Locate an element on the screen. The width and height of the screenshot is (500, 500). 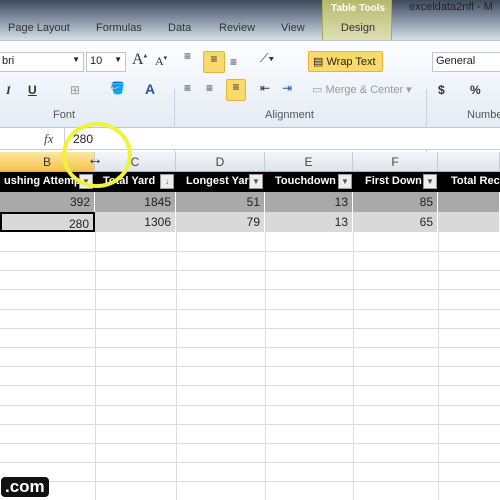
wrap-text-icon: ▤ is located at coordinates (318, 62).